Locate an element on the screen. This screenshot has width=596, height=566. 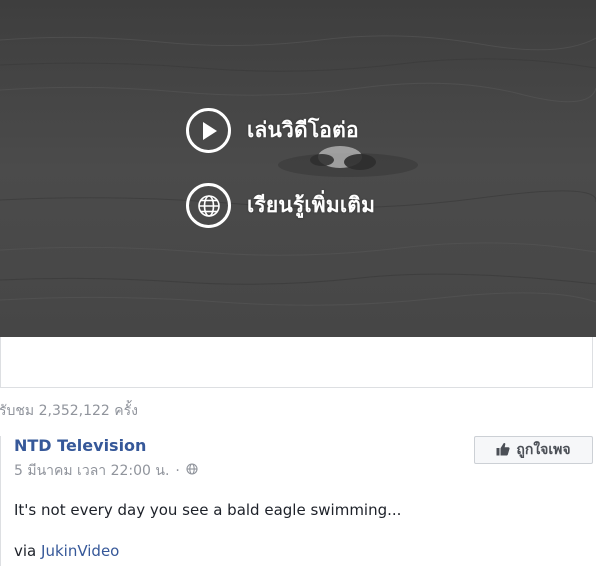
learn-more-label: เรียนรู้เพิ่มเติม is located at coordinates (311, 205).